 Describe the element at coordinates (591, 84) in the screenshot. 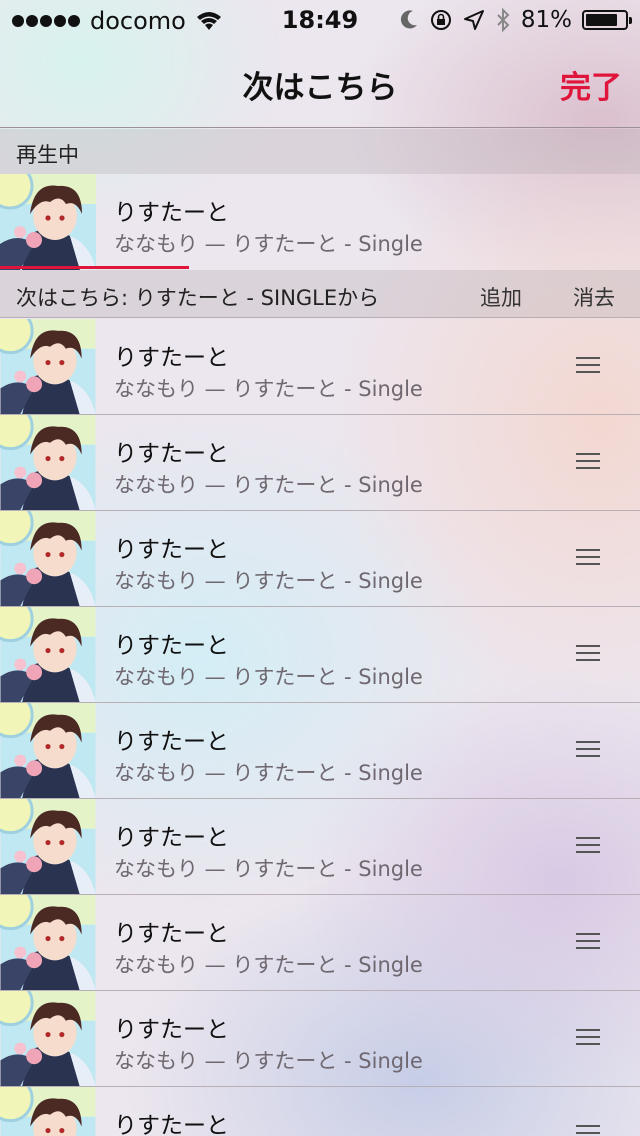

I see `done-button: 完了` at that location.